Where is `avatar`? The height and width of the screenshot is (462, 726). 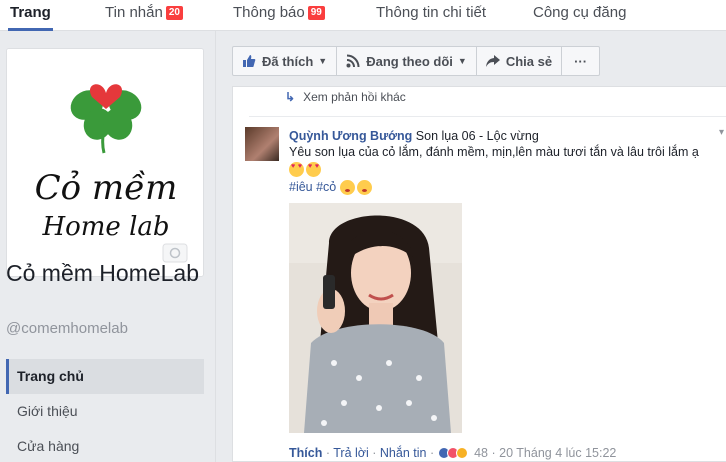 avatar is located at coordinates (262, 144).